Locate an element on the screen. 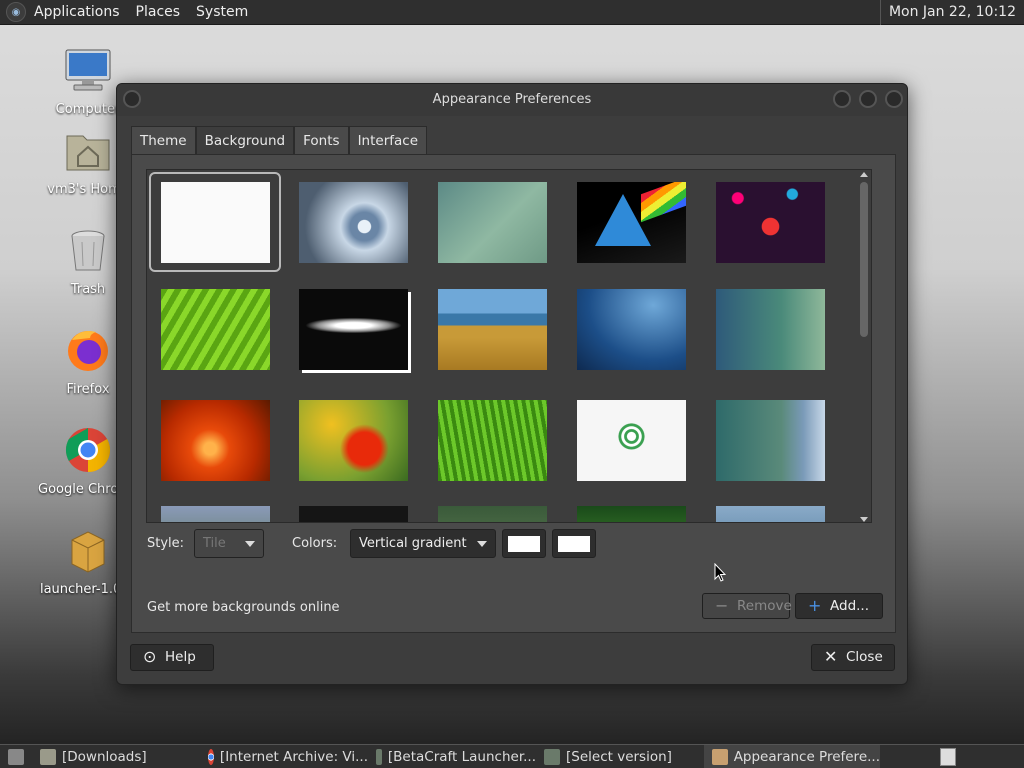 The height and width of the screenshot is (768, 1024). window-titlebar: Appearance Preferences is located at coordinates (512, 100).